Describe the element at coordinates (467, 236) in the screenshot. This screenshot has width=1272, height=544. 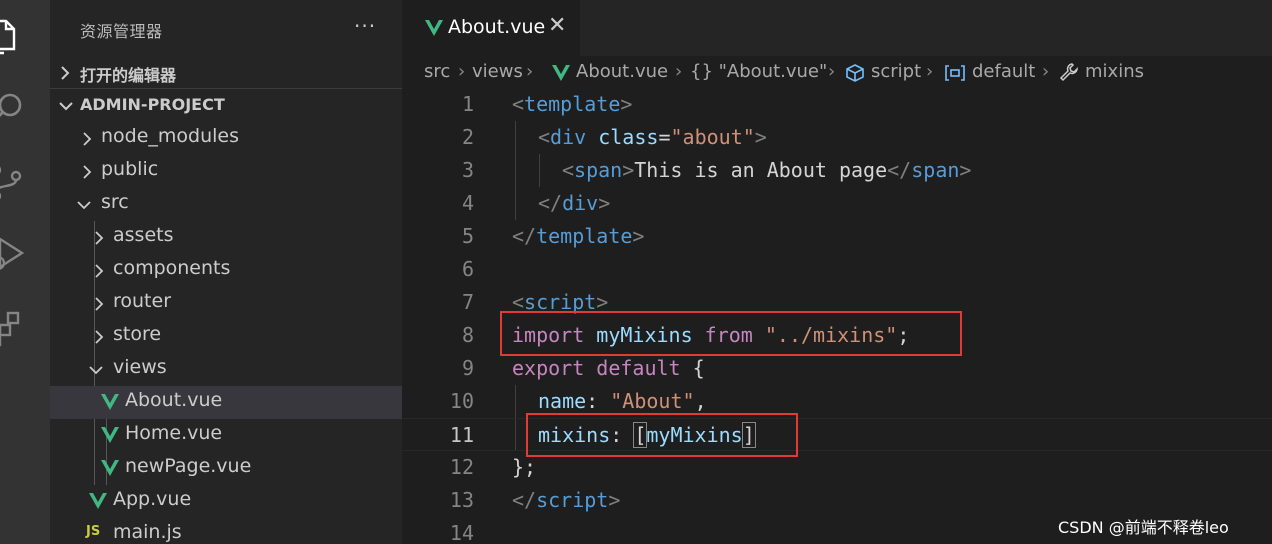
I see `line-number: 5` at that location.